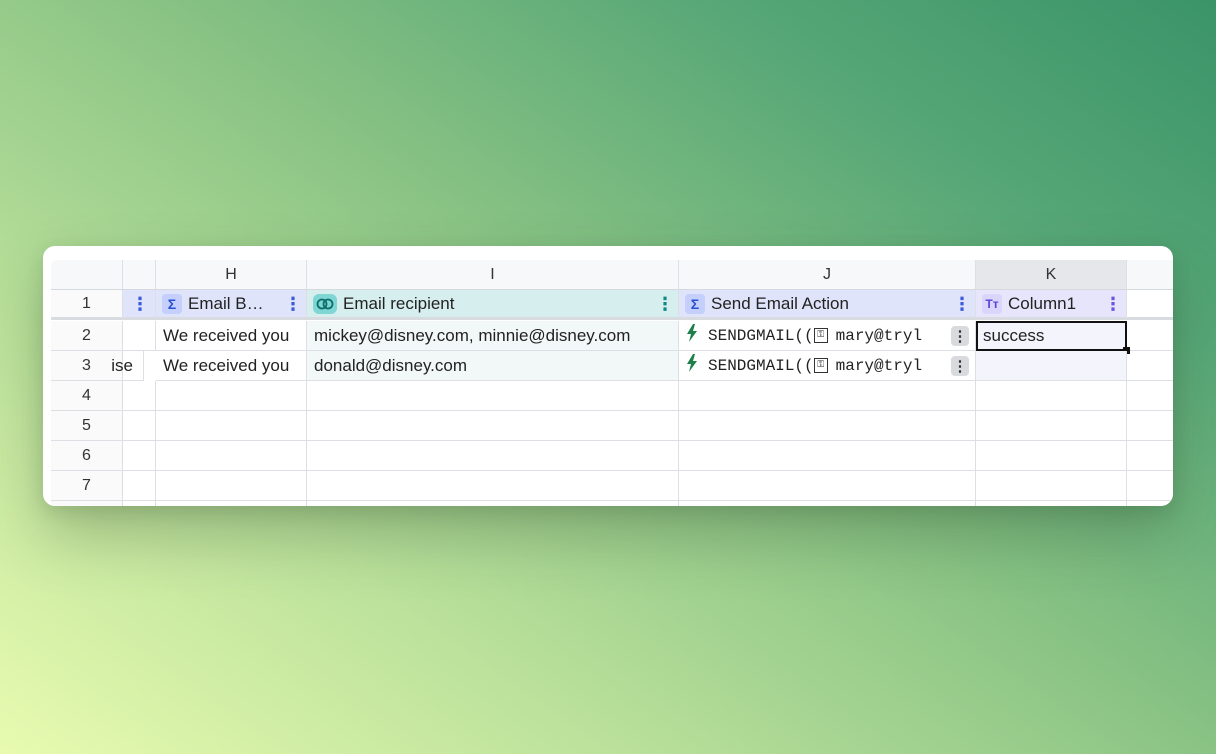  What do you see at coordinates (87, 336) in the screenshot?
I see `row-number: 2` at bounding box center [87, 336].